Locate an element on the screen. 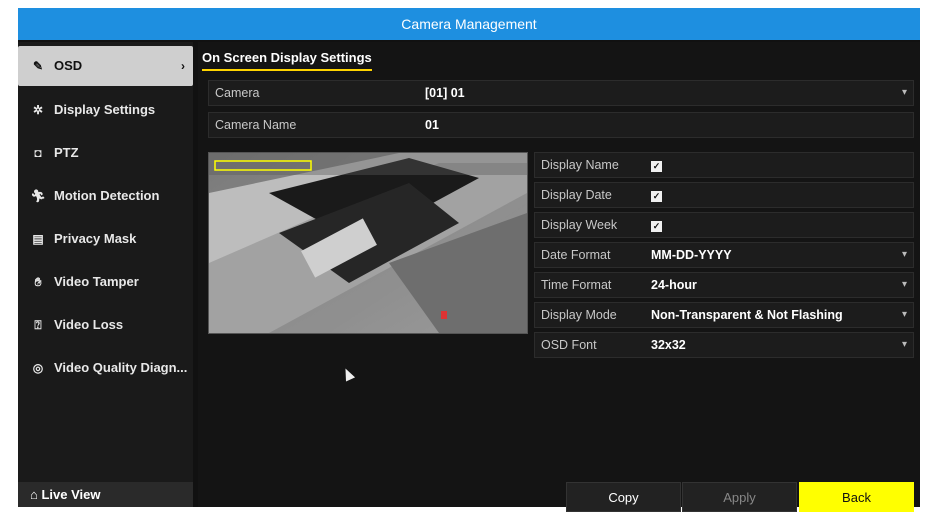 Image resolution: width=934 pixels, height=513 pixels. sidebar-item-motion-detection: 🏃︎ Motion Detection is located at coordinates (105, 196).